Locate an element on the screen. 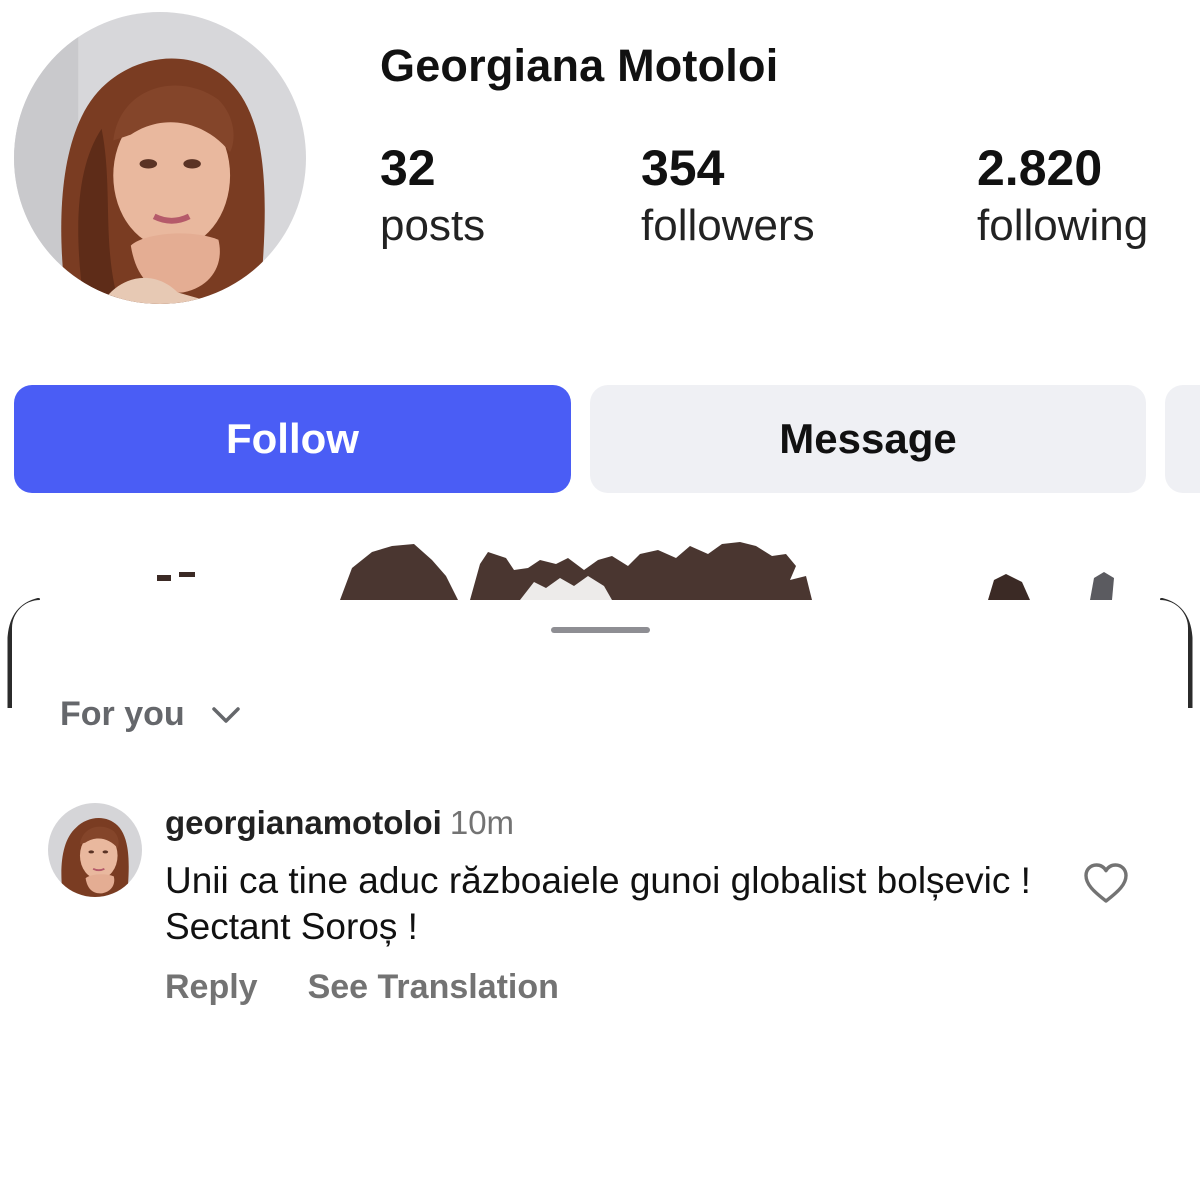 Image resolution: width=1200 pixels, height=1200 pixels. stat-following: 2.820 following is located at coordinates (1062, 196).